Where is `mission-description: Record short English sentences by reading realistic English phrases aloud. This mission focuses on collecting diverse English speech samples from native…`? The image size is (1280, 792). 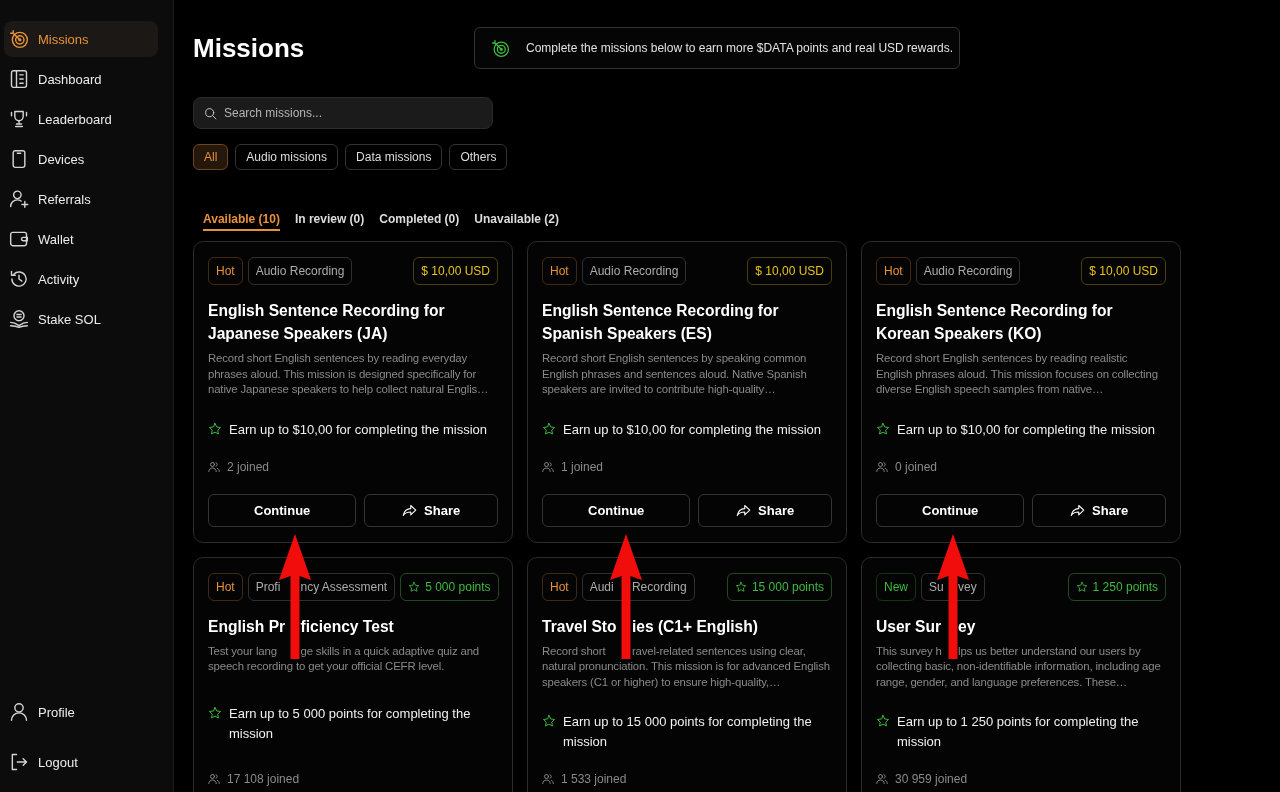 mission-description: Record short English sentences by reading realistic English phrases aloud. This mission focuses on collecting diverse English speech samples from native… is located at coordinates (1017, 374).